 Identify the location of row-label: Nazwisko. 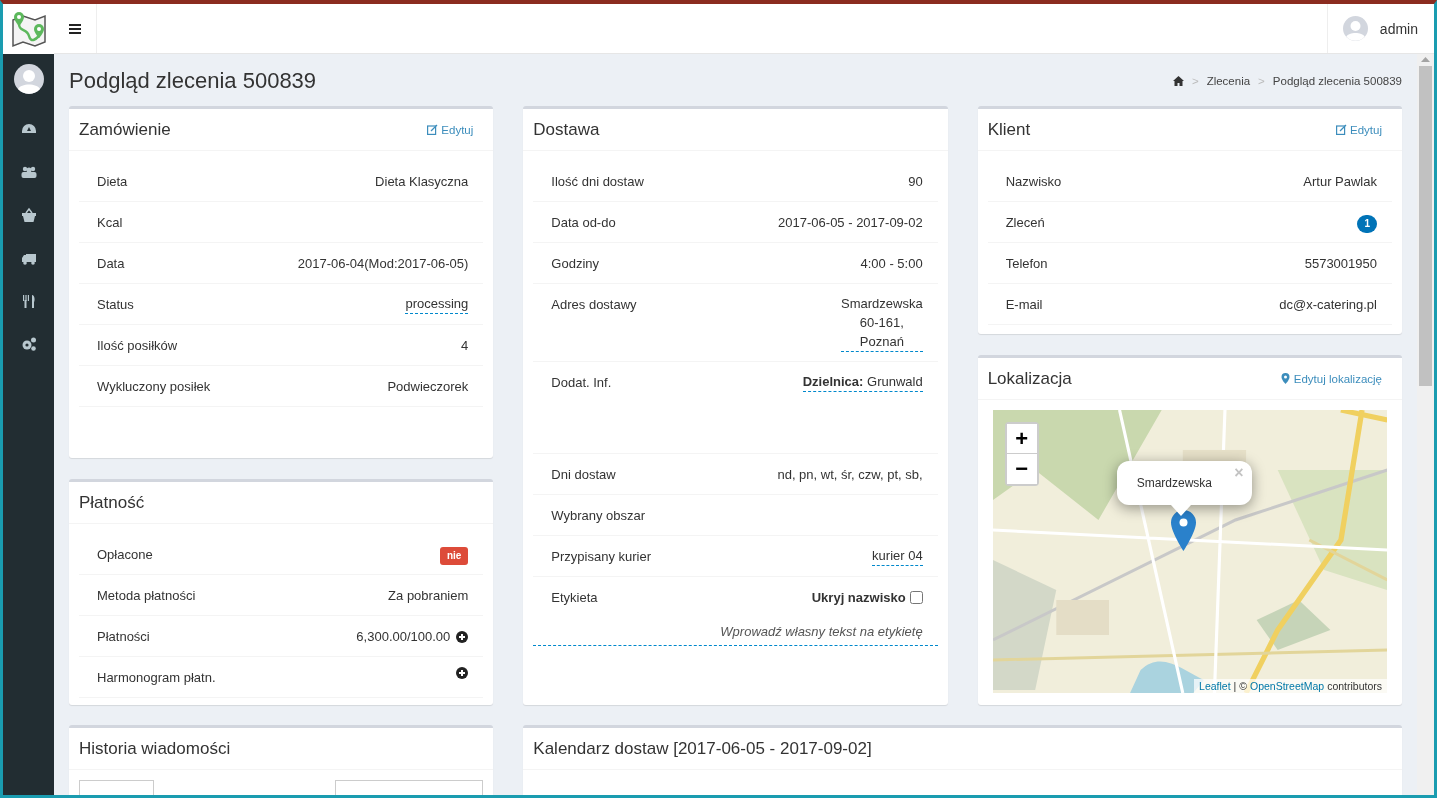
(1033, 182).